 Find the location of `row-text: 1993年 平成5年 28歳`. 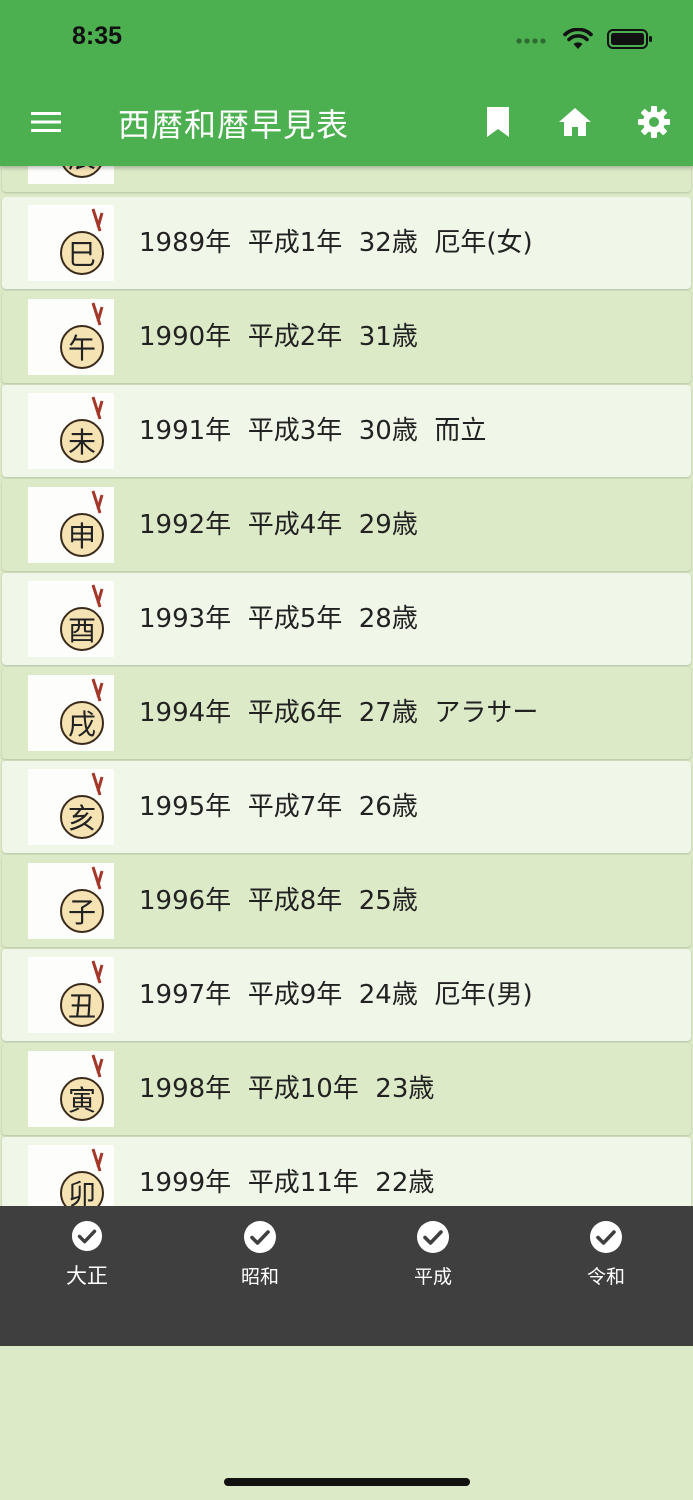

row-text: 1993年 平成5年 28歳 is located at coordinates (278, 619).